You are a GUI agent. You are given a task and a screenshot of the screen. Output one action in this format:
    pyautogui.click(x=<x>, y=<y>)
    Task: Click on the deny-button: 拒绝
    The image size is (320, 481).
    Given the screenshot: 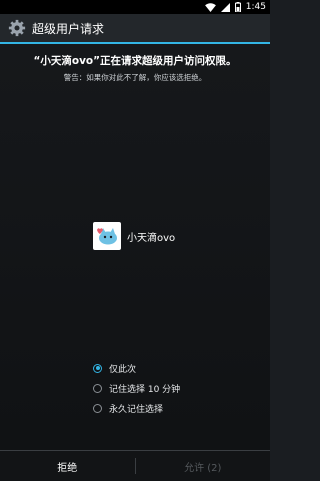 What is the action you would take?
    pyautogui.click(x=67, y=466)
    